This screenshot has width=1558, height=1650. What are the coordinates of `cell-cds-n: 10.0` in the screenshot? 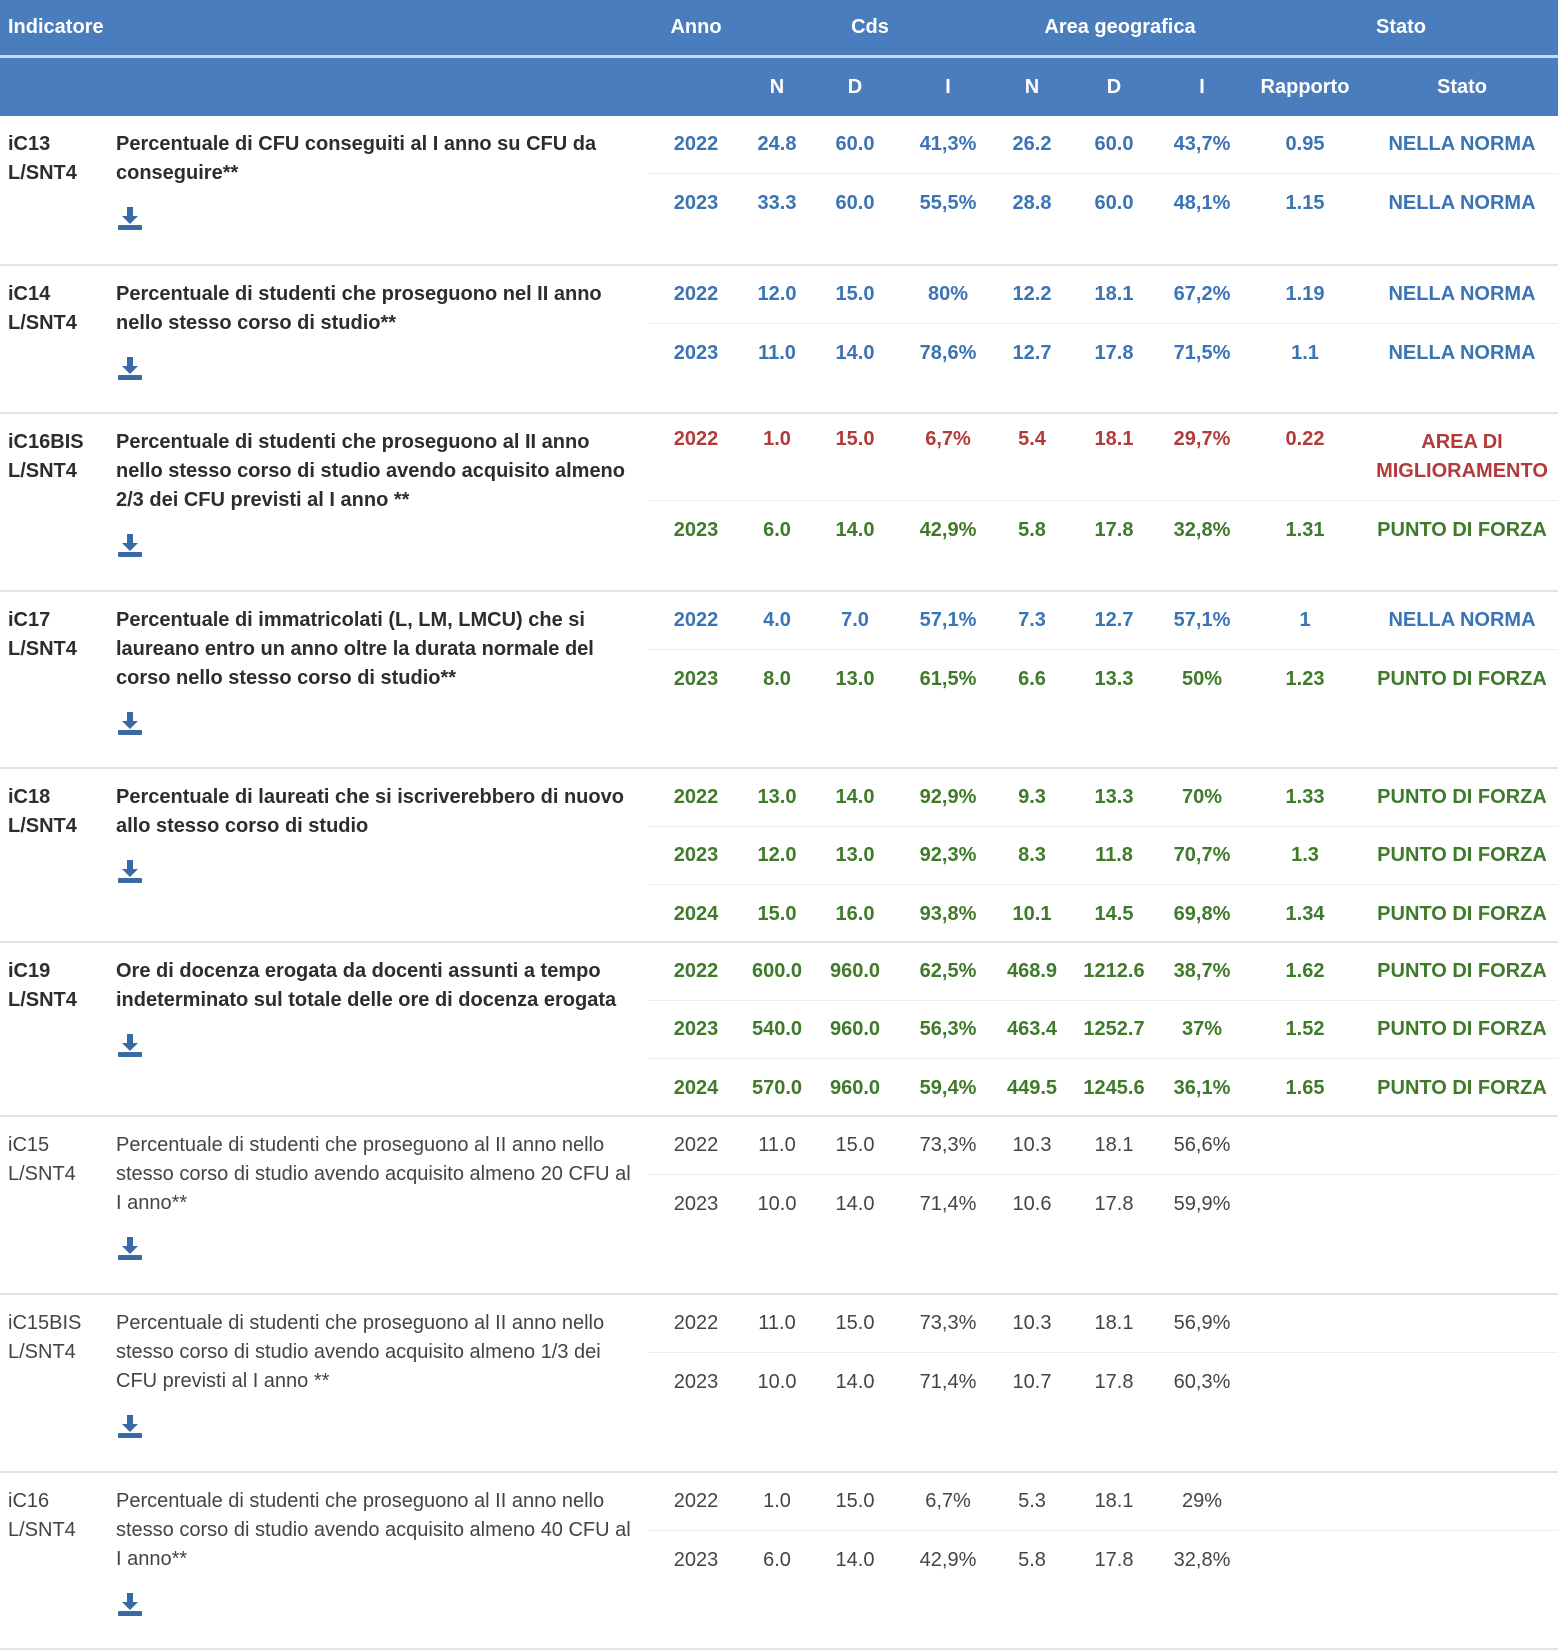 It's located at (777, 1381).